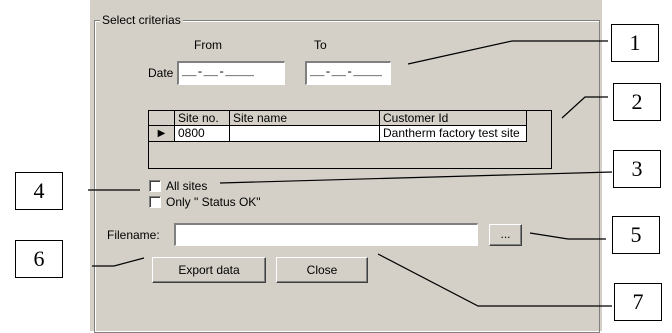 The image size is (672, 333). I want to click on callout-3: 3, so click(637, 169).